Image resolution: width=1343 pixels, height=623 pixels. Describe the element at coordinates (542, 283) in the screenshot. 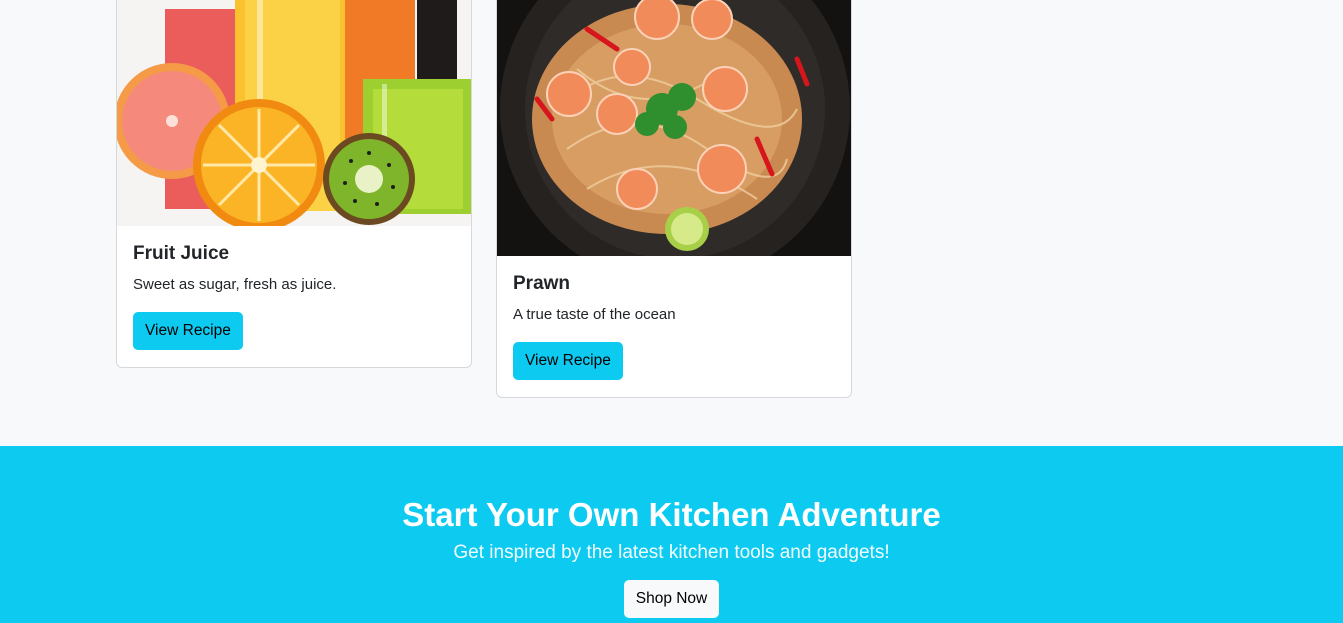

I see `recipe-title: Prawn` at that location.